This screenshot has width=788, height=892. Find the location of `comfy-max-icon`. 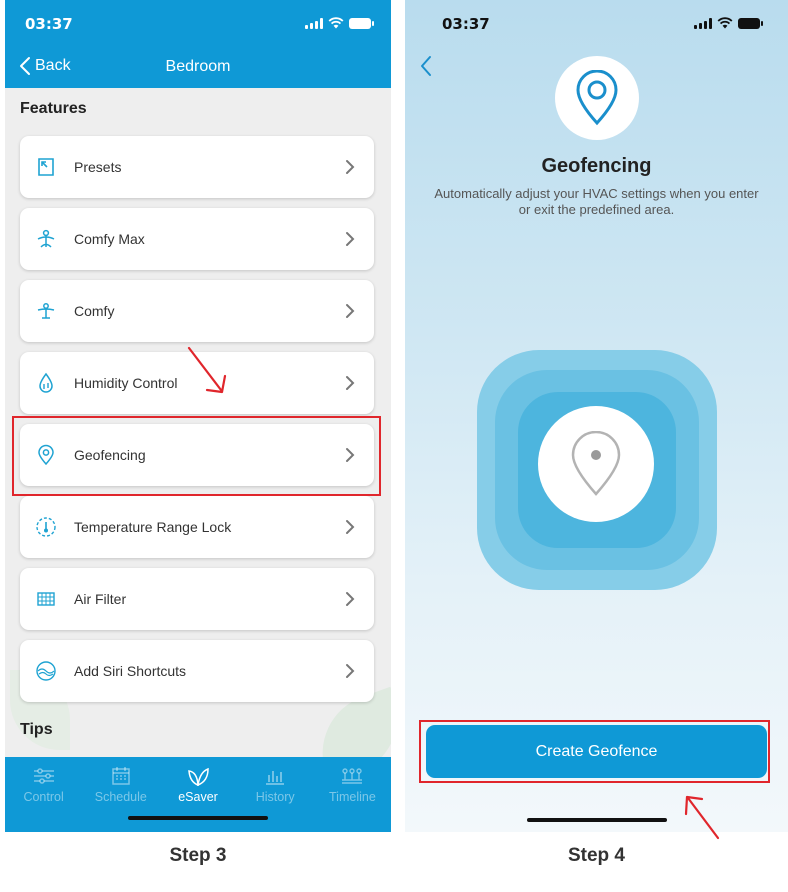

comfy-max-icon is located at coordinates (46, 239).